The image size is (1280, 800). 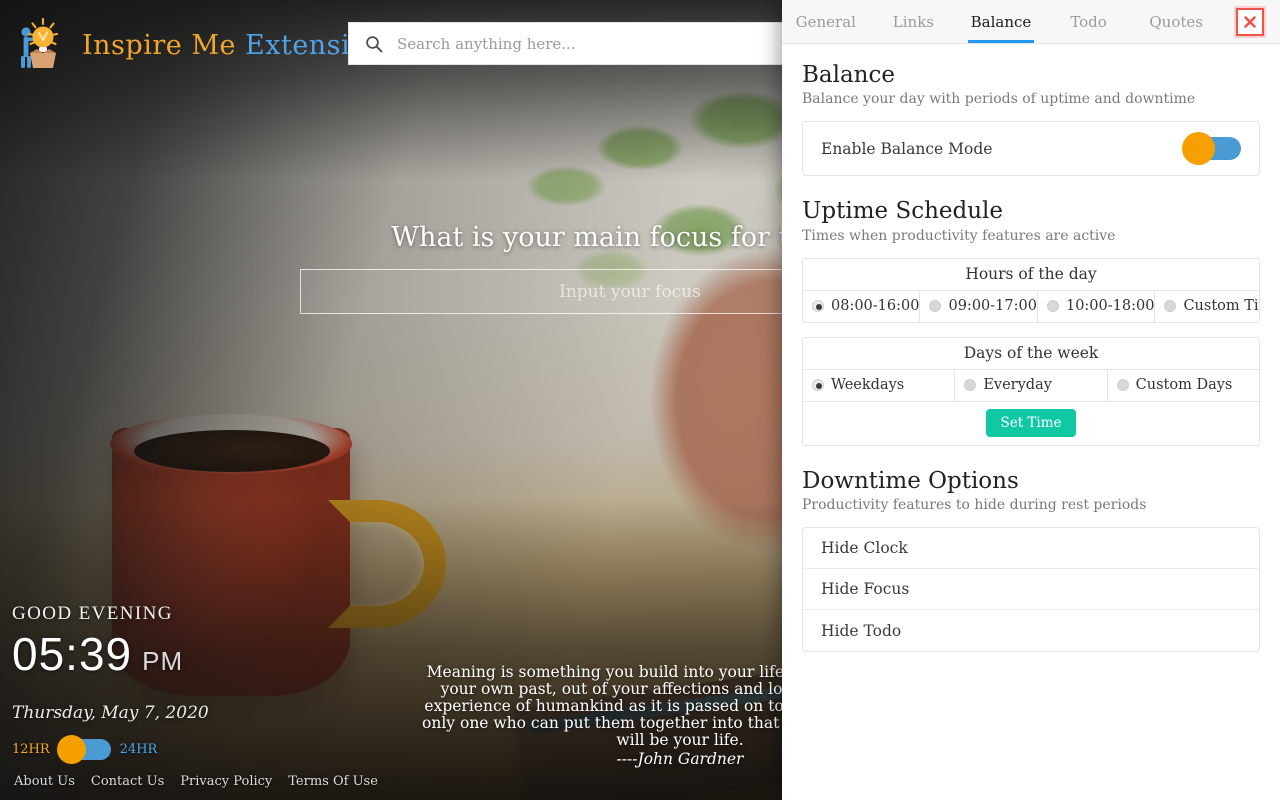 What do you see at coordinates (970, 385) in the screenshot?
I see `radio-icon-everyday` at bounding box center [970, 385].